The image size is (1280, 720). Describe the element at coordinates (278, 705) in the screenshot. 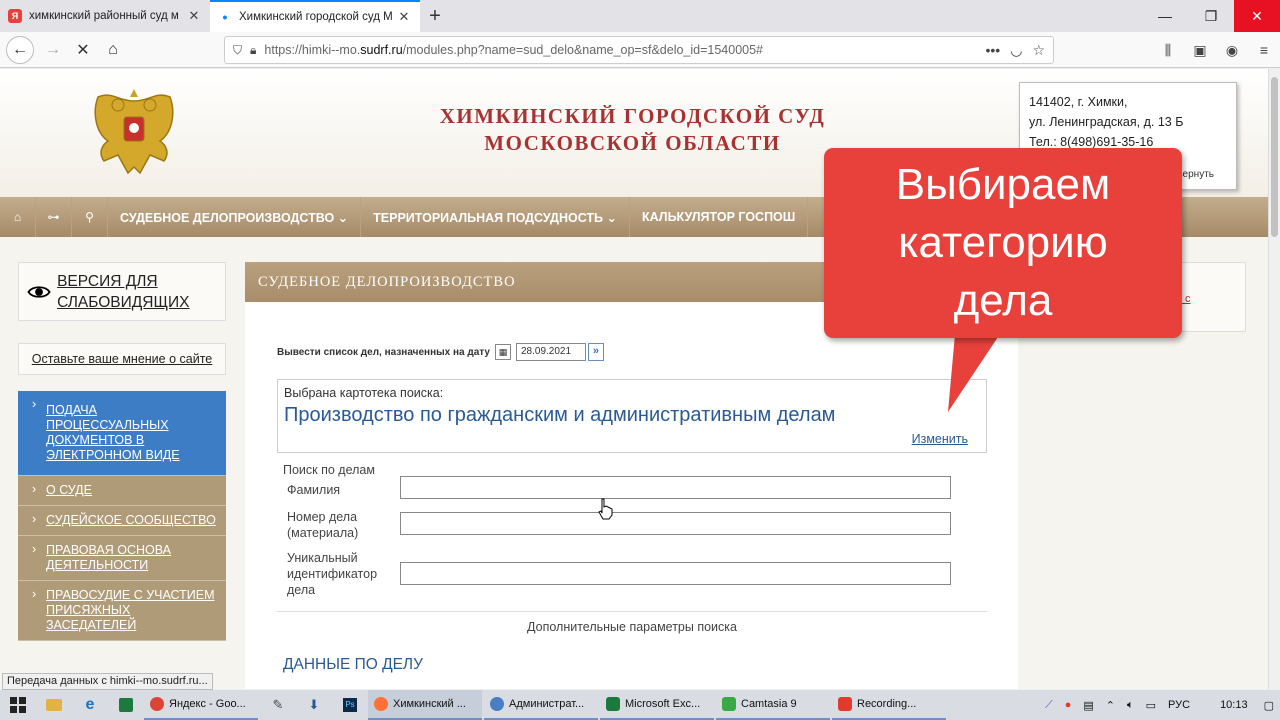

I see `pinned-app-icon: ✎` at that location.